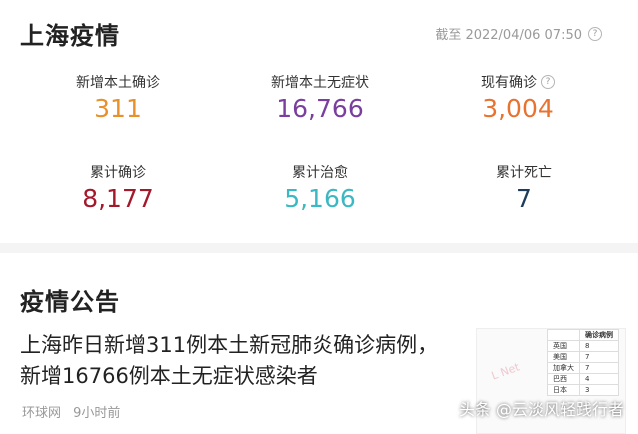  I want to click on stat-value: 16,766, so click(320, 108).